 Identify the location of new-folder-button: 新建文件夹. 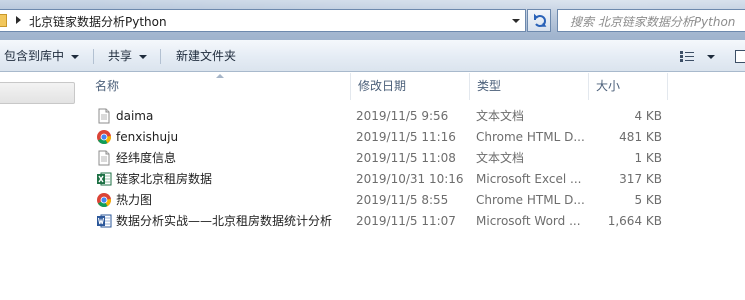
(206, 56).